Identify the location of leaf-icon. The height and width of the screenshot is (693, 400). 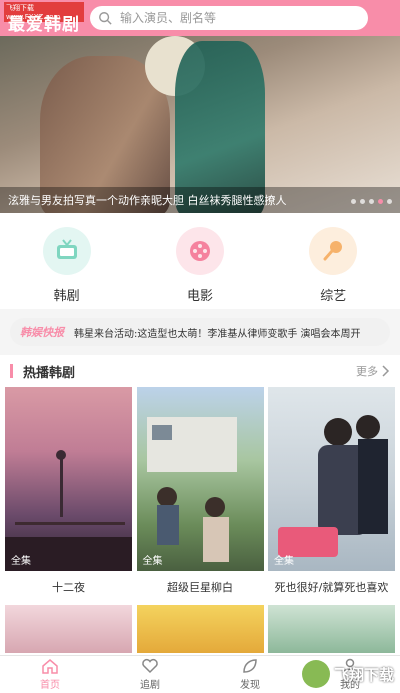
(250, 666).